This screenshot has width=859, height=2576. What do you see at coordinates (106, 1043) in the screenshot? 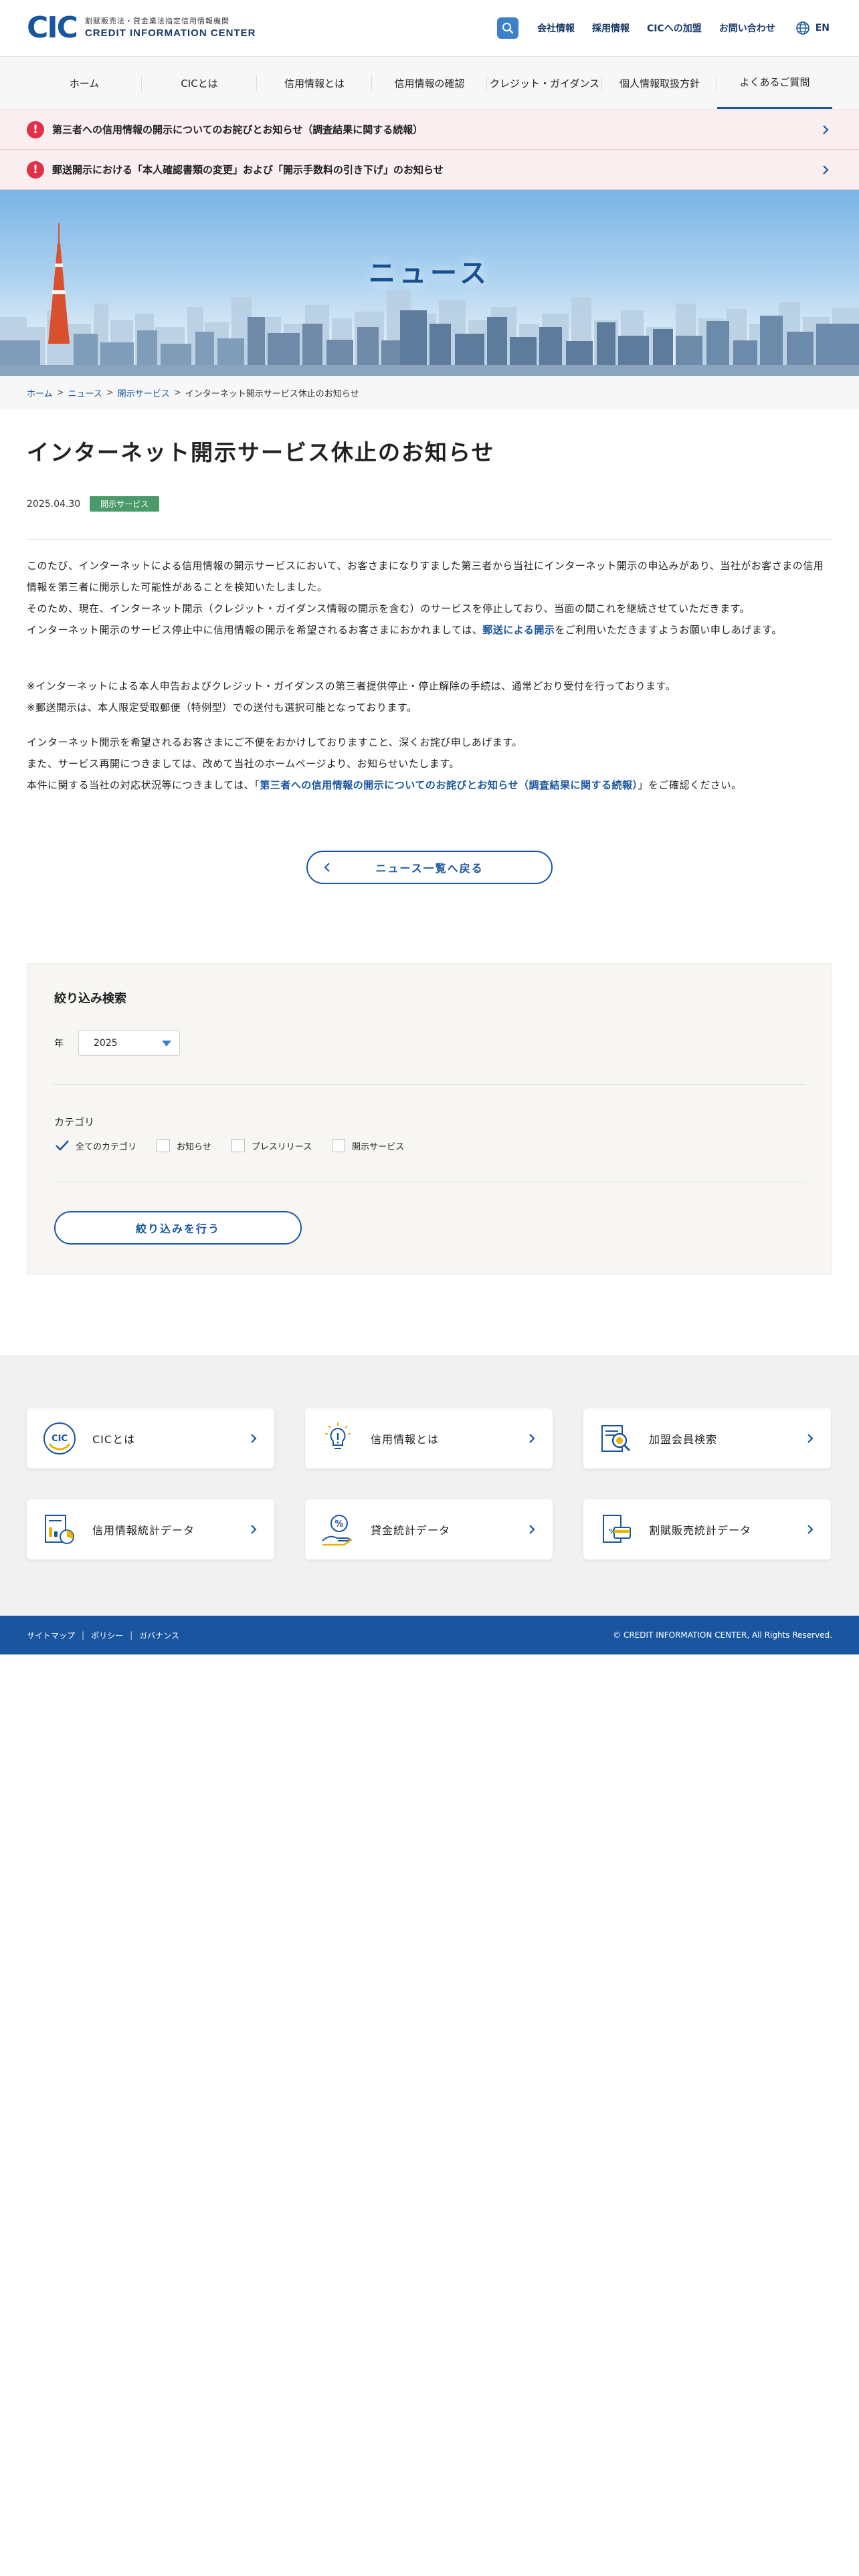
I see `year-select-value: 2025` at bounding box center [106, 1043].